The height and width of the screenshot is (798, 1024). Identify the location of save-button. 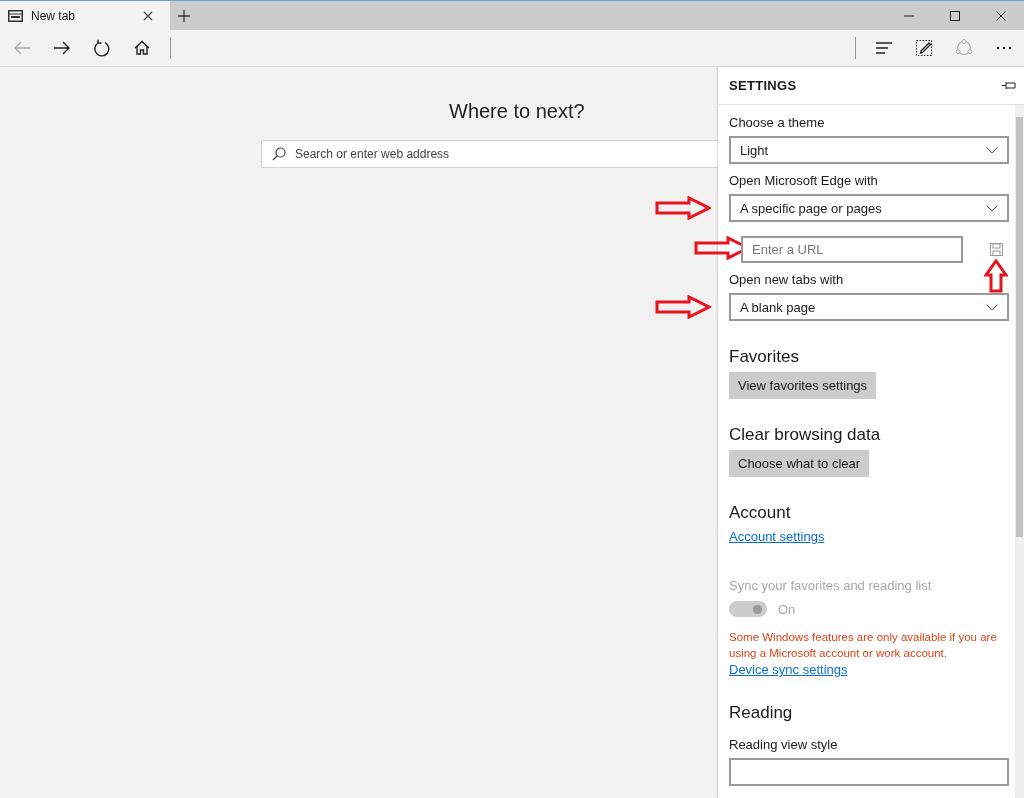
(996, 249).